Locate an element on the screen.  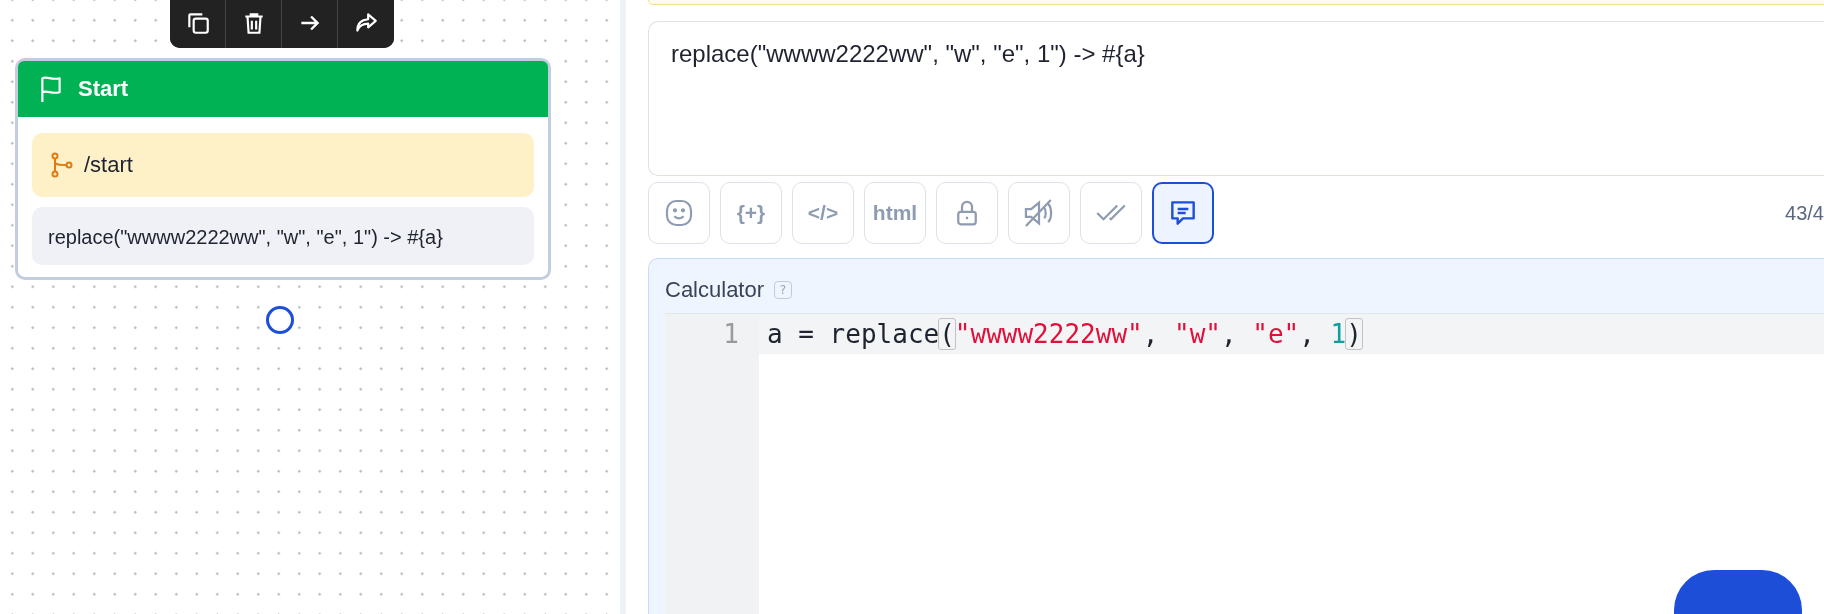
line-number: 1 is located at coordinates (730, 334).